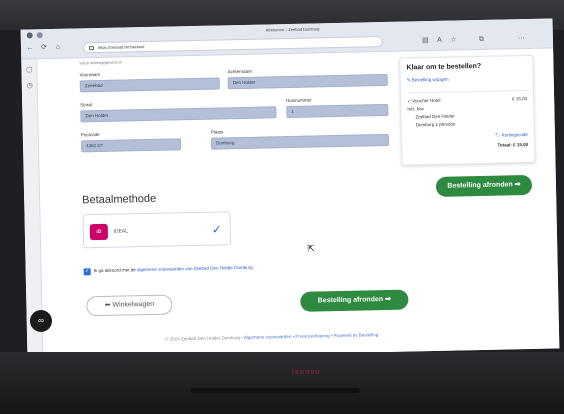  I want to click on summary-item: ✓ Voucher Hotel, so click(424, 100).